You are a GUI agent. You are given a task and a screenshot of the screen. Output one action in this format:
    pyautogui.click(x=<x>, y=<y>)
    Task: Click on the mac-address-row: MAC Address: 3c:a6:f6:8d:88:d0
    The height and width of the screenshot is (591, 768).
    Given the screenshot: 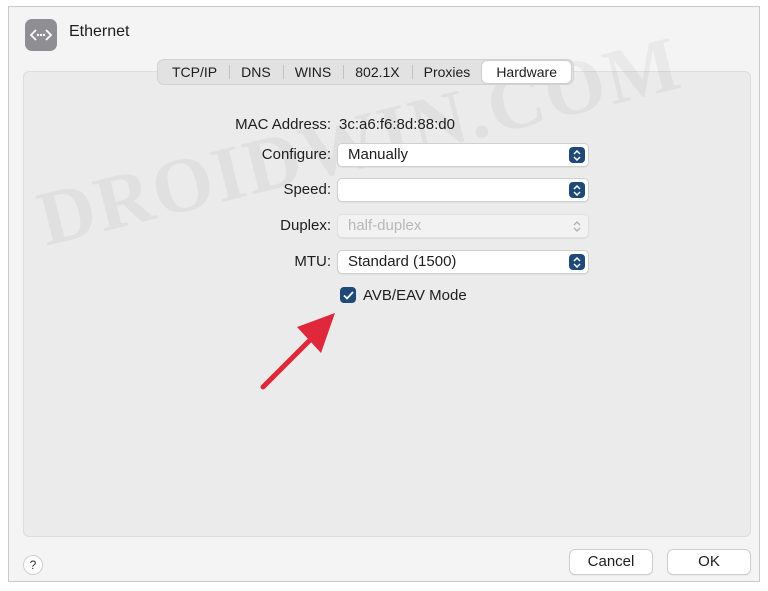 What is the action you would take?
    pyautogui.click(x=385, y=125)
    